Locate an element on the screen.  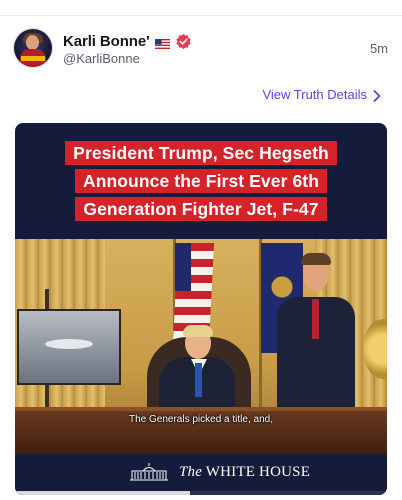
white-house-logo-icon is located at coordinates (149, 472).